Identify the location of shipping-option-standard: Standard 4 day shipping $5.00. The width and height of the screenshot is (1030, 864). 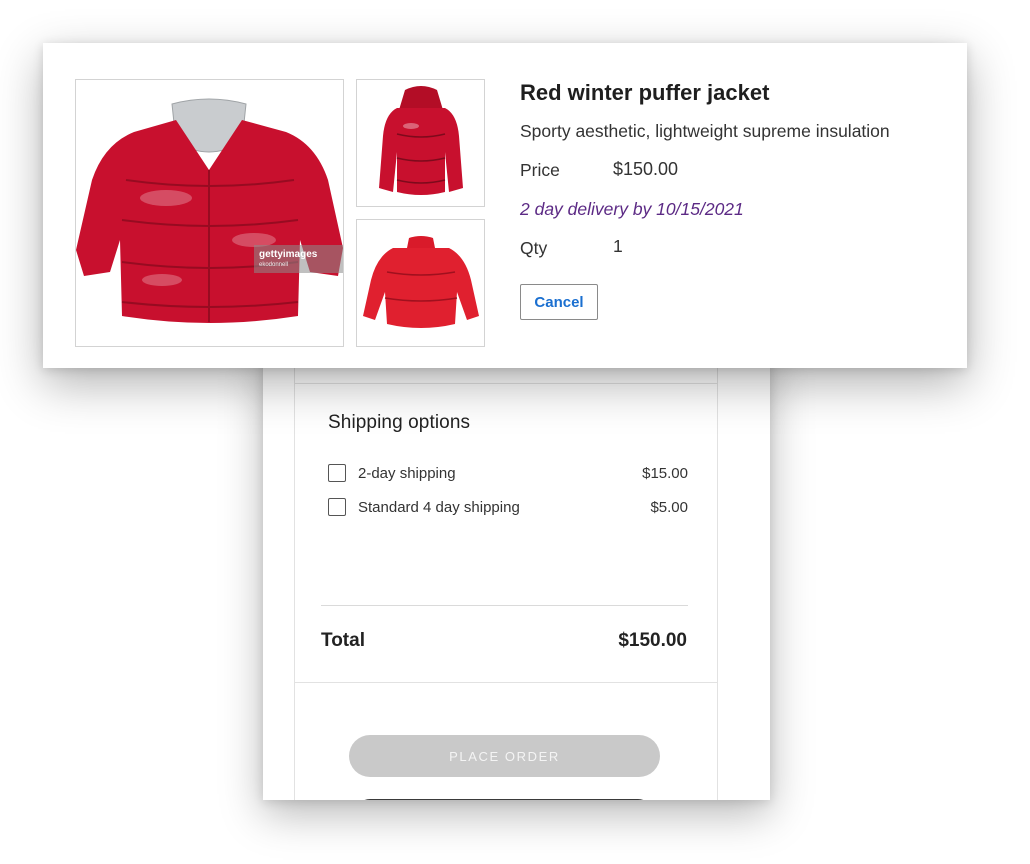
(508, 509).